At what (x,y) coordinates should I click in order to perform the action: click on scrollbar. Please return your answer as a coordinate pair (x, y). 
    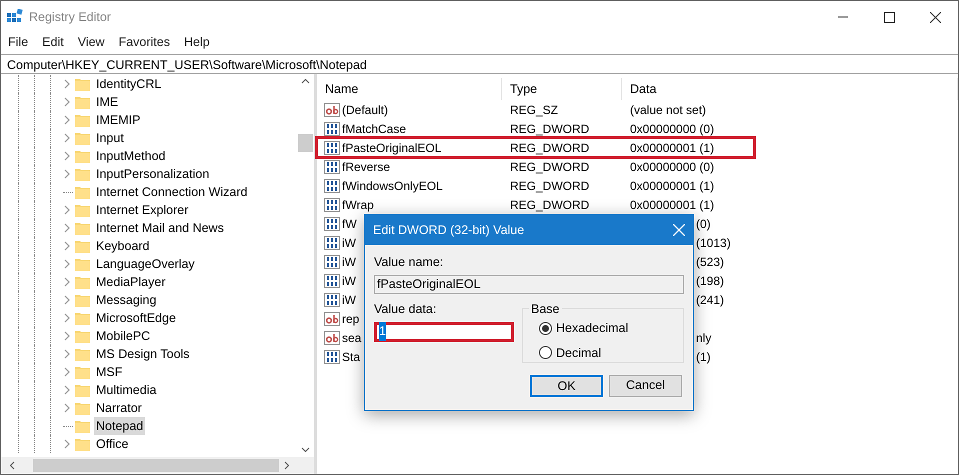
    Looking at the image, I should click on (157, 465).